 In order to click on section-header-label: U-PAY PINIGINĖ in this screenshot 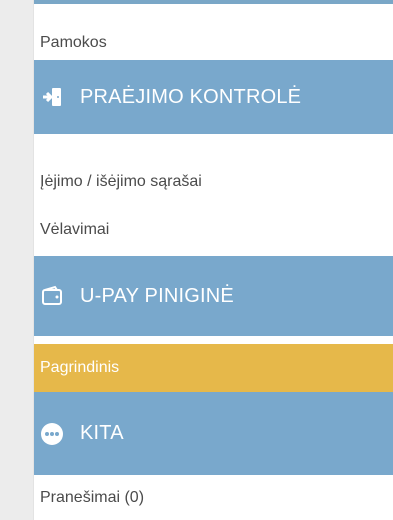, I will do `click(157, 295)`.